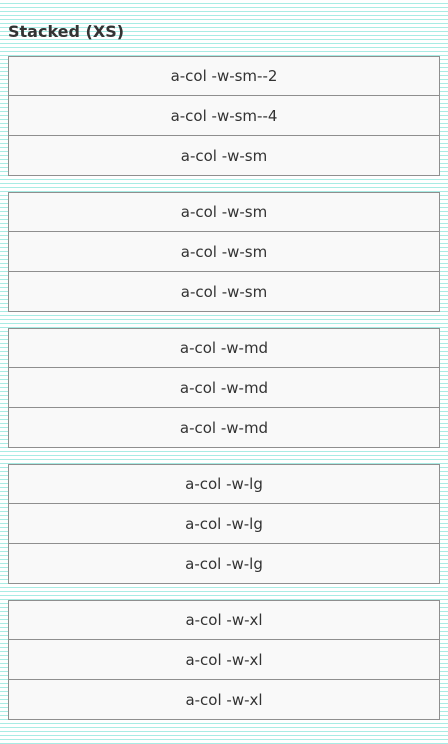 This screenshot has height=744, width=448. I want to click on column-cell: a-col -w-sm--4, so click(224, 116).